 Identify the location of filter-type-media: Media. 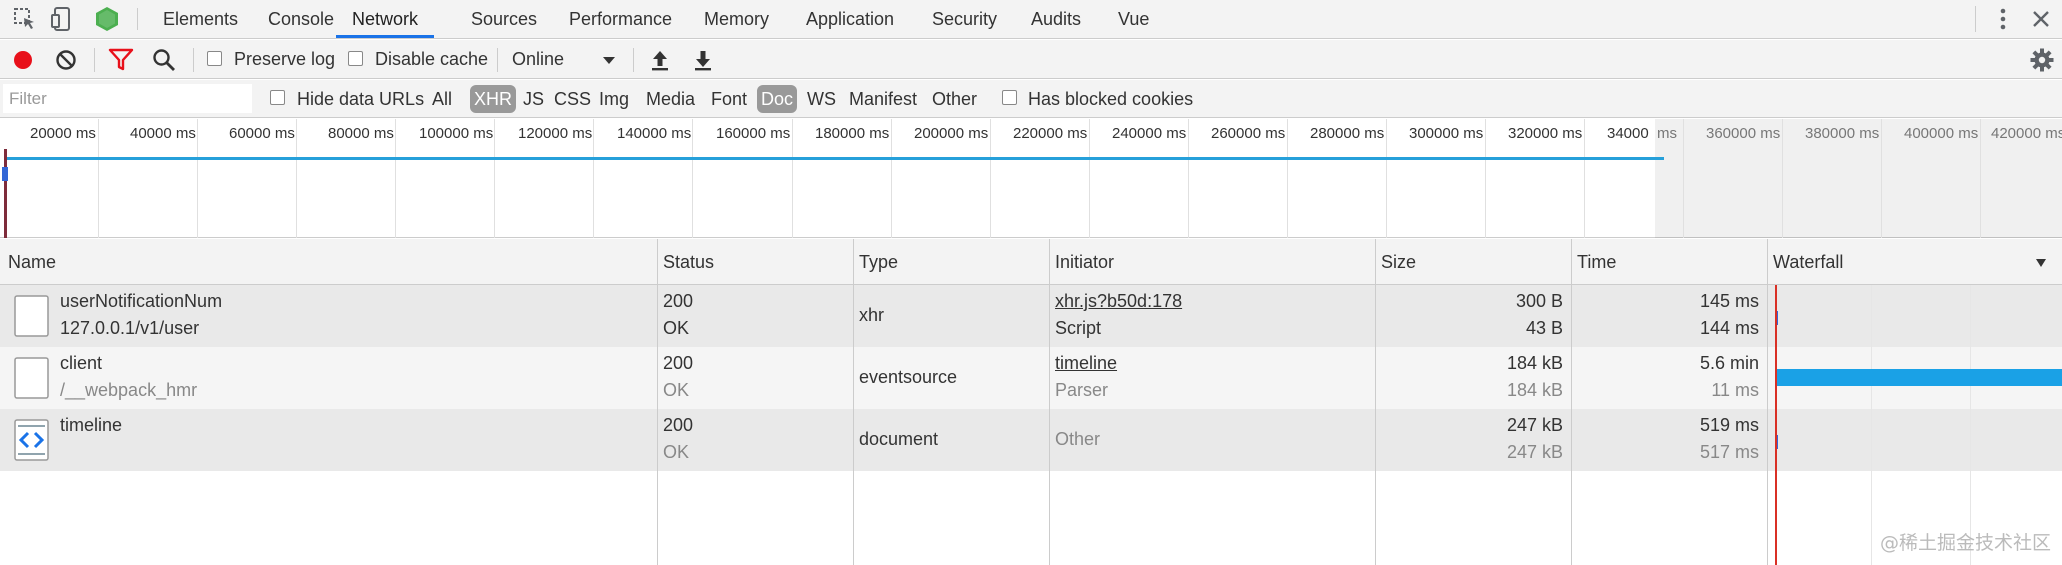
(670, 99).